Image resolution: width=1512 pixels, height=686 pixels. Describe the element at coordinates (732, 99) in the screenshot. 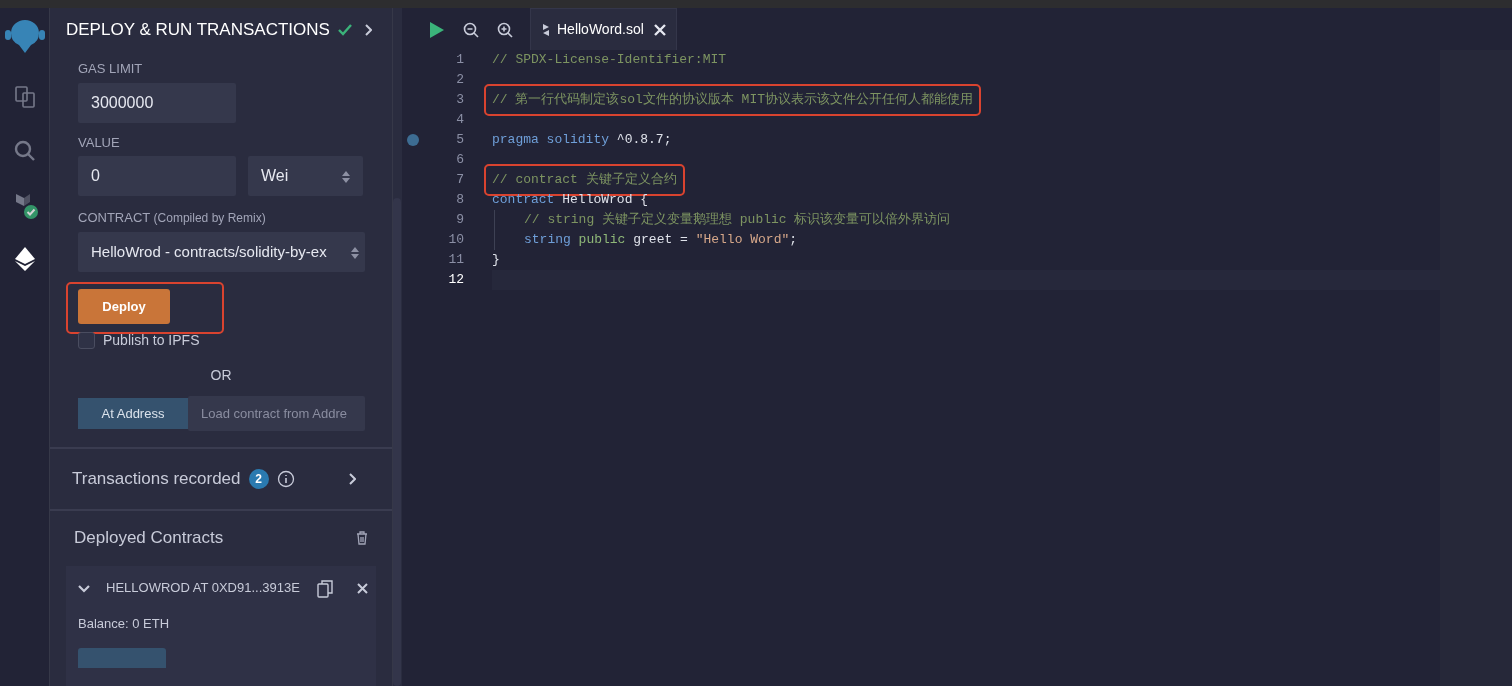

I see `code-comment: // 第一行代码制定该sol文件的协议版本 MIT协议表示该文件公开任何人都能使用` at that location.